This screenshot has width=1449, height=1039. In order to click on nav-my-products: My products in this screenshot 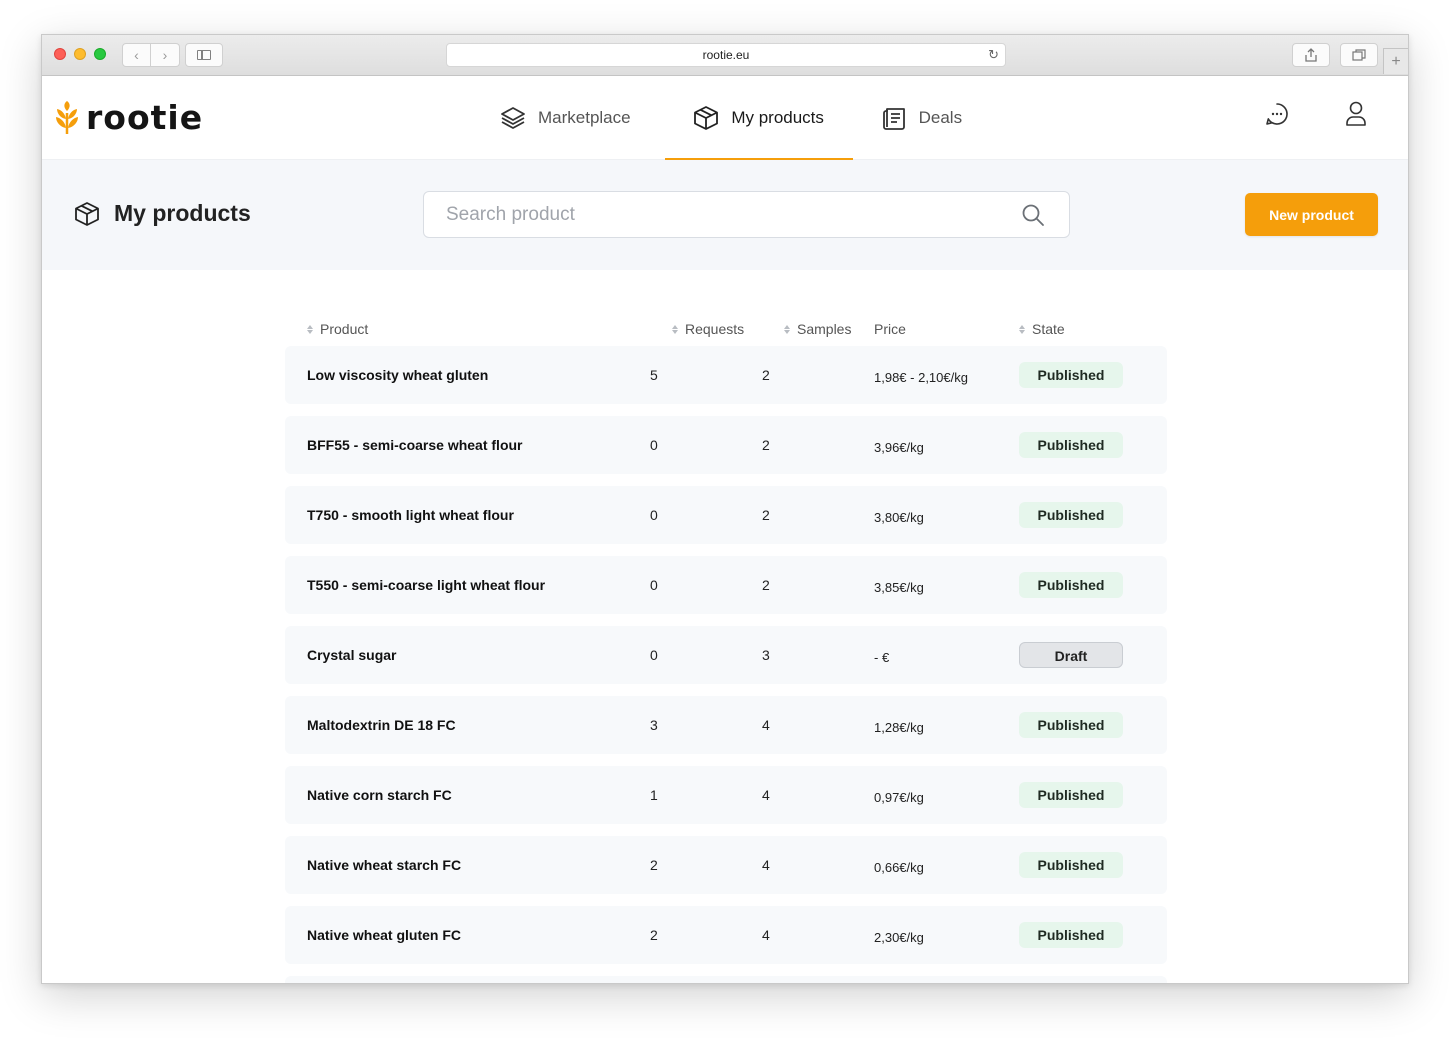, I will do `click(758, 118)`.